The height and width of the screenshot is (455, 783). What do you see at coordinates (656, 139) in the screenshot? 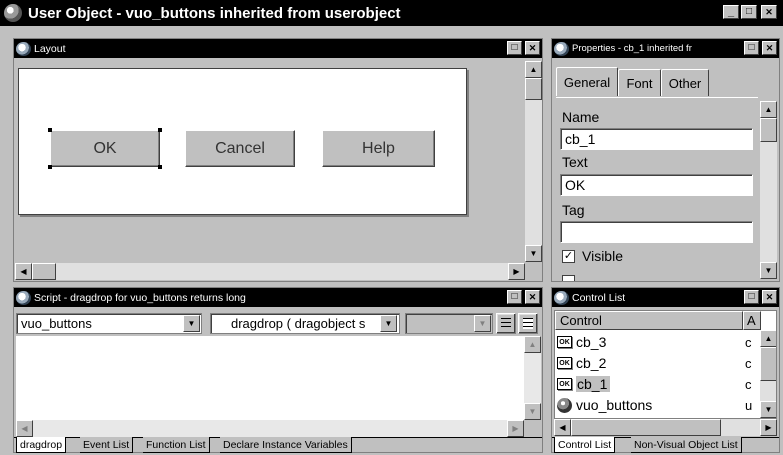
I see `name-field: cb_1` at bounding box center [656, 139].